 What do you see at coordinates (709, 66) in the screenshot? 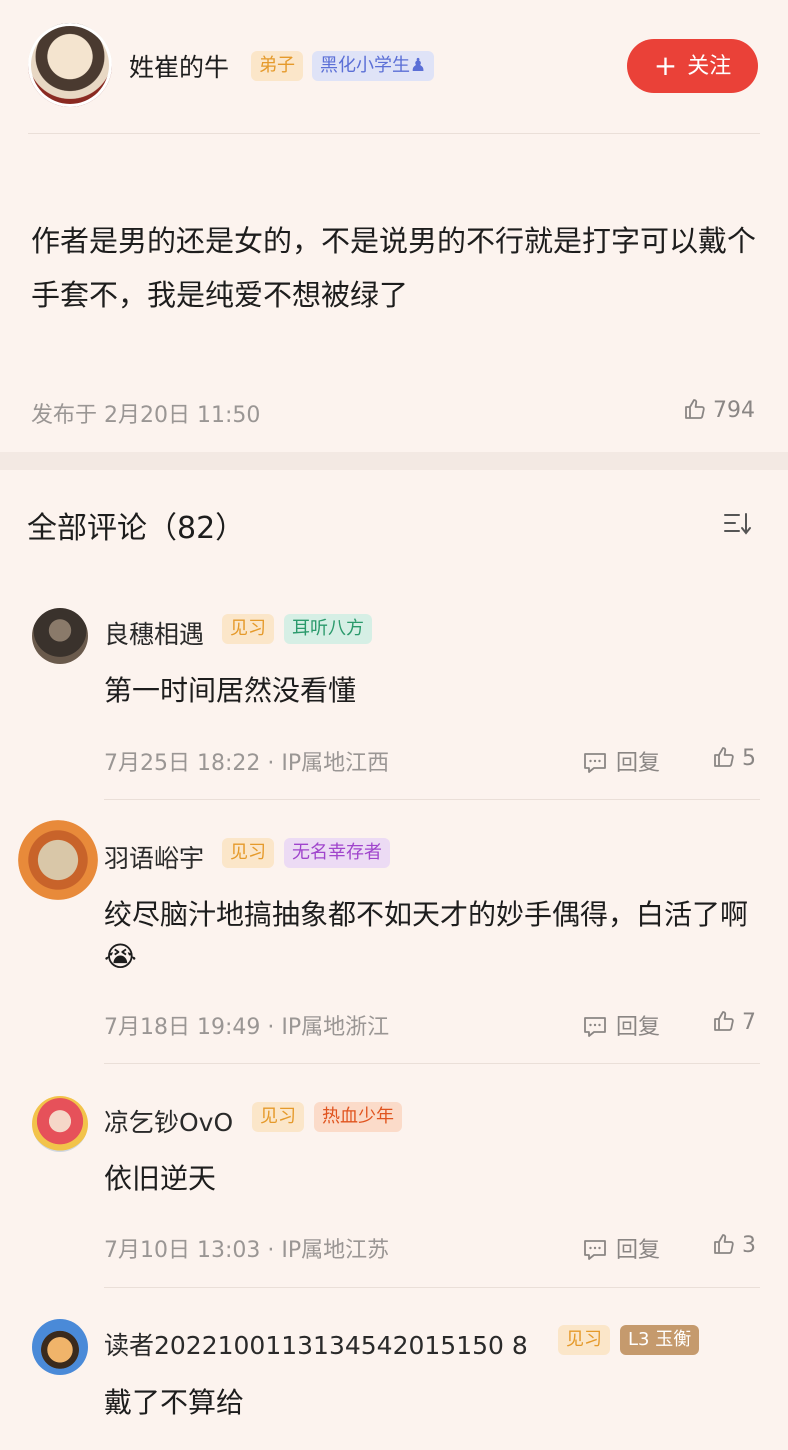
I see `follow-label: 关注` at bounding box center [709, 66].